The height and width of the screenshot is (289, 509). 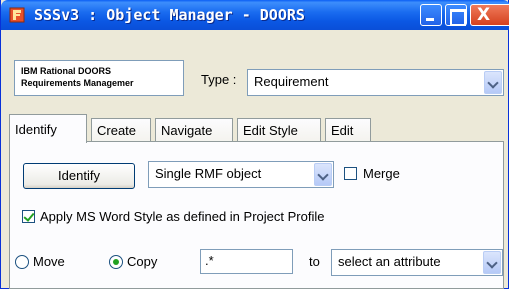 I want to click on tab-bar: Identify Create Navigate Edit Style Edit, so click(x=256, y=128).